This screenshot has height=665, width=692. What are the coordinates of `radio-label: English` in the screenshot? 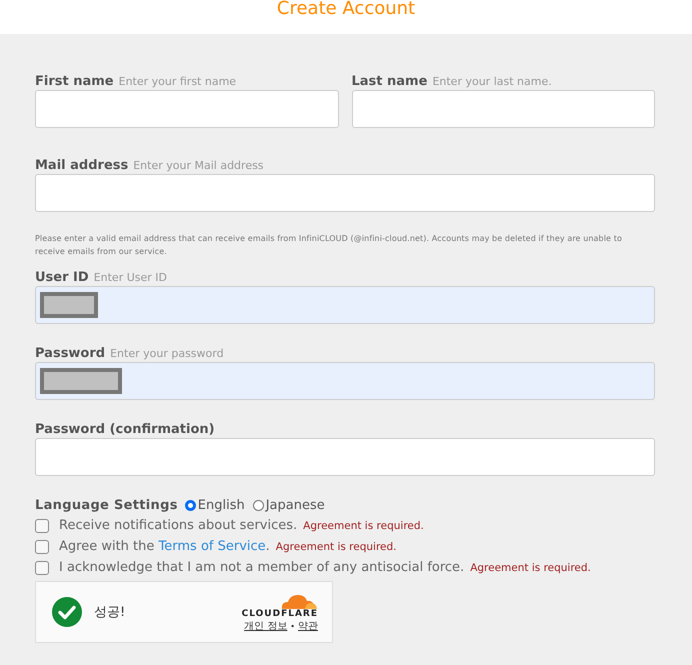 It's located at (221, 505).